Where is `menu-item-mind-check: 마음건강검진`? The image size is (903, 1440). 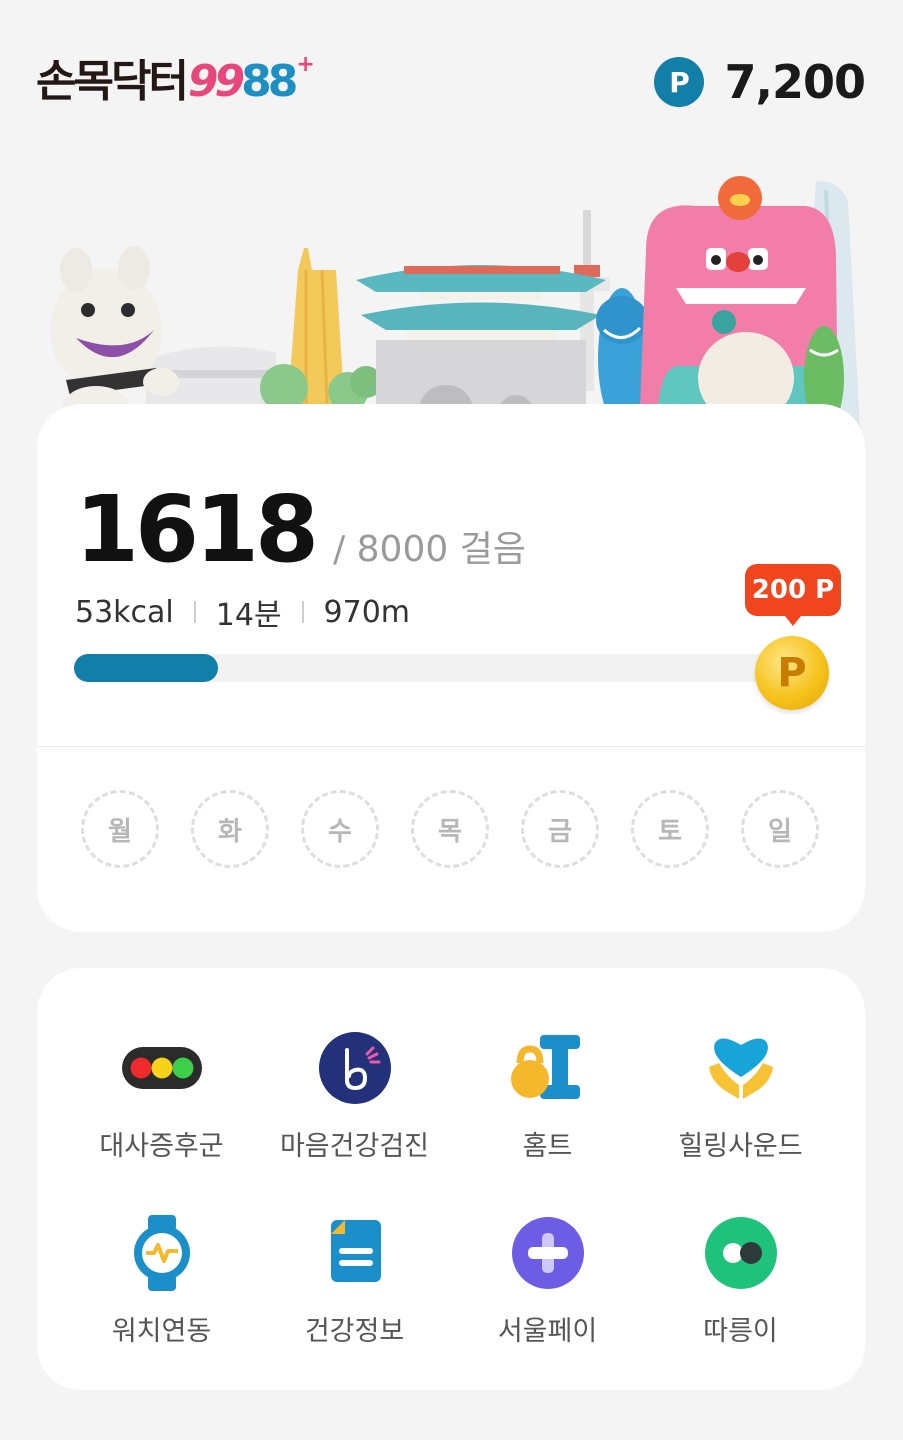
menu-item-mind-check: 마음건강검진 is located at coordinates (354, 1095).